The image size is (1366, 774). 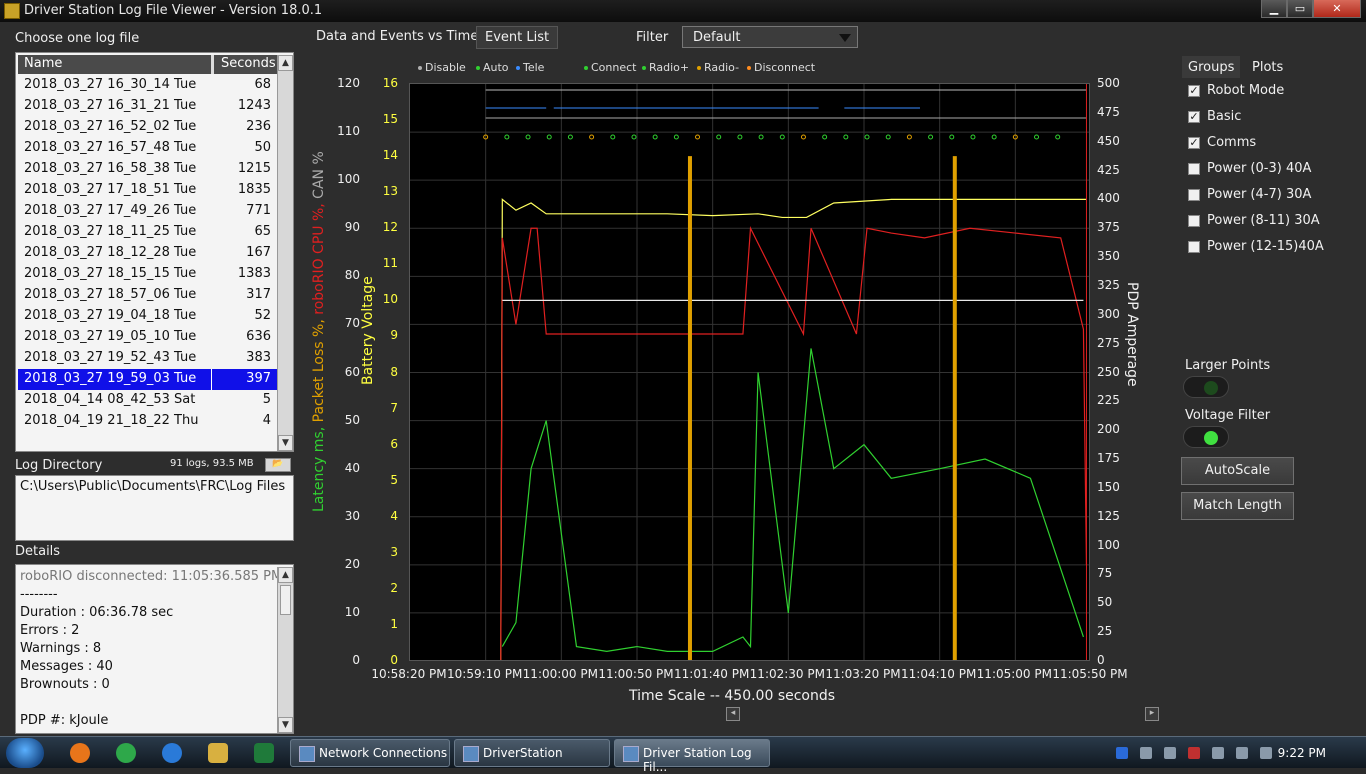 I want to click on list-item: 2018_03_27 18_15_15 Tue 1383, so click(x=147, y=274).